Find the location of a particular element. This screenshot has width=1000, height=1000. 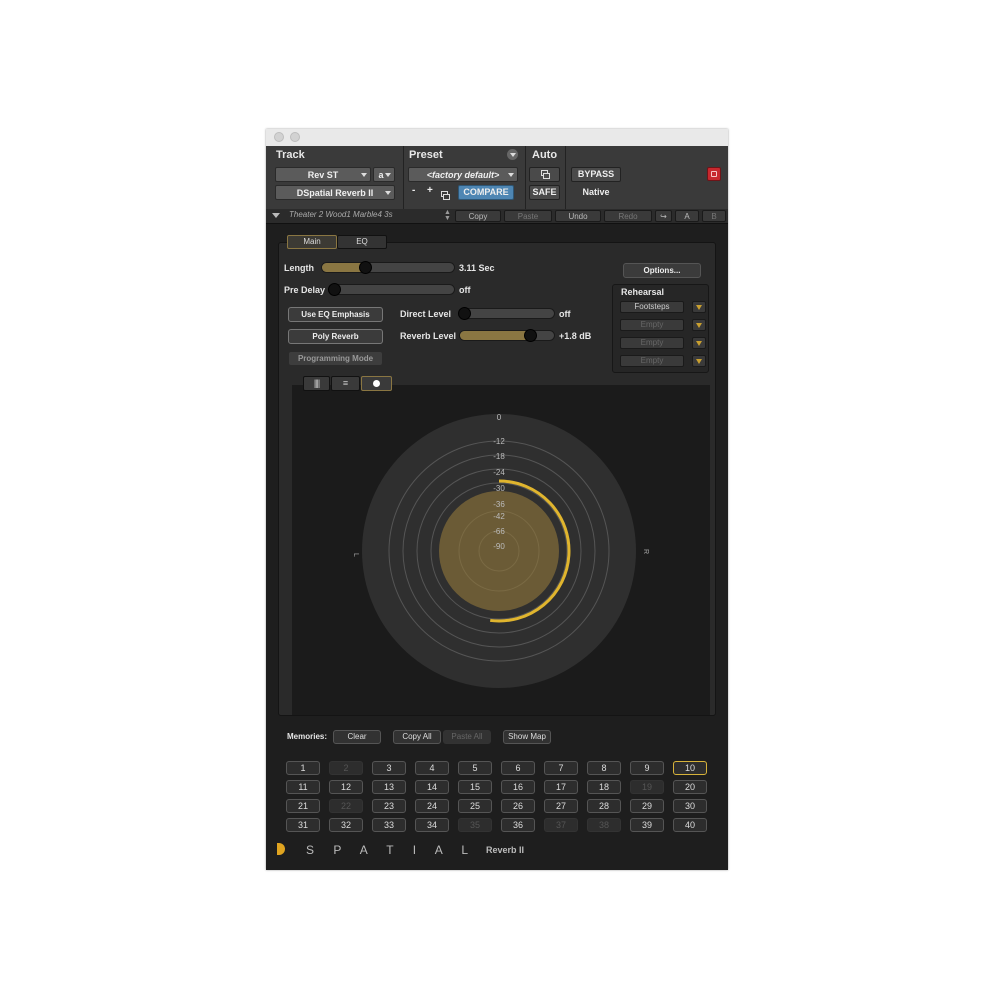

memory-slot-button: 7 is located at coordinates (561, 768).